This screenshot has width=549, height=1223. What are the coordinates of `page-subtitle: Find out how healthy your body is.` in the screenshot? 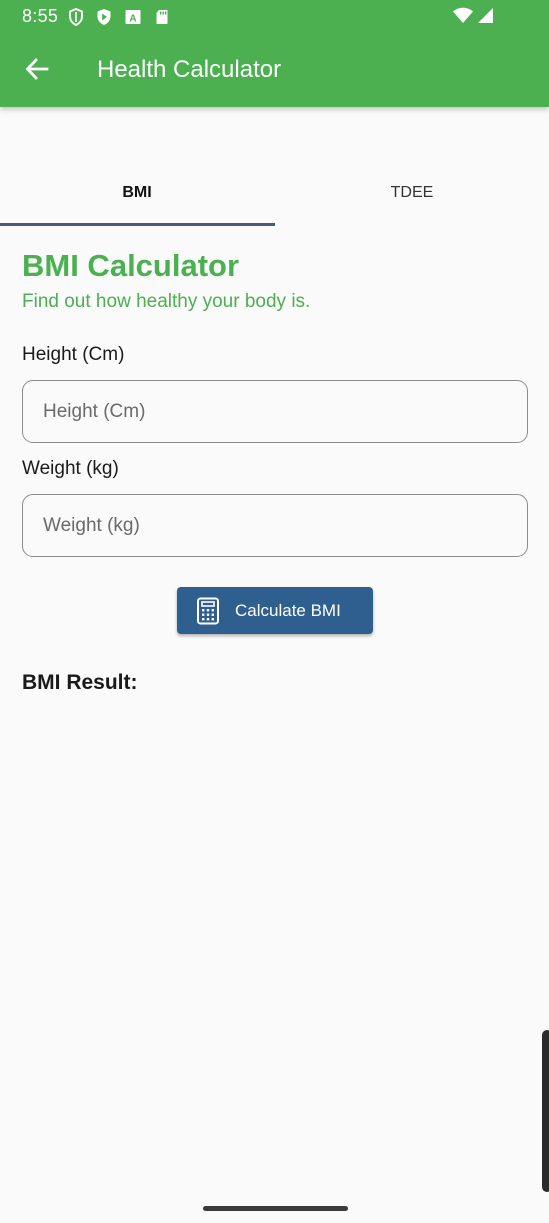 It's located at (166, 301).